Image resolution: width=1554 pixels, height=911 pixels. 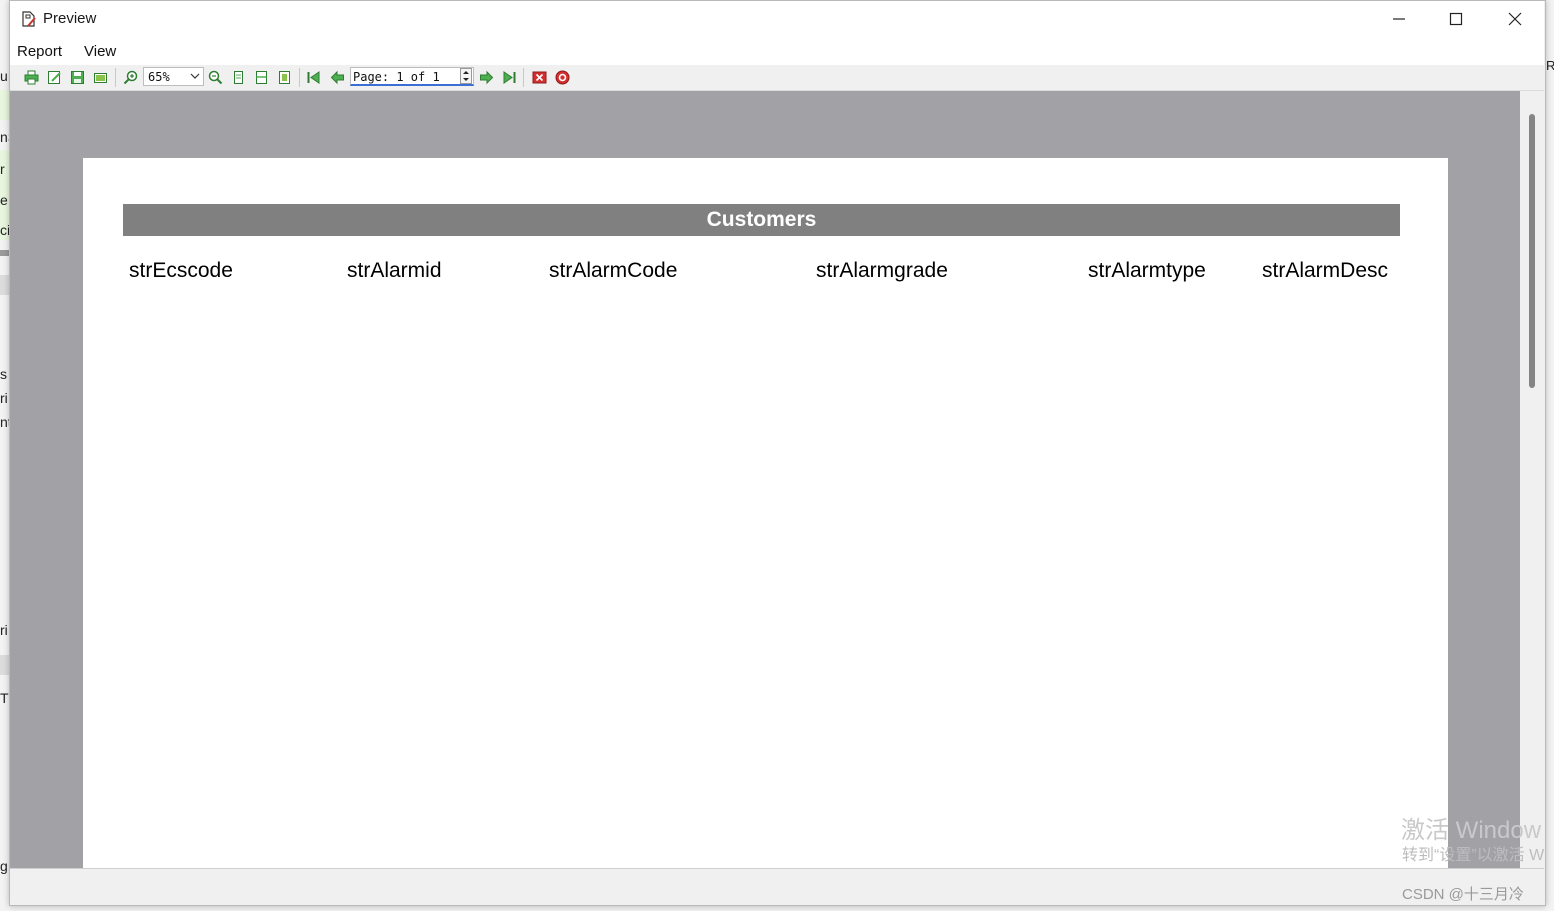 What do you see at coordinates (1471, 830) in the screenshot?
I see `activation-watermark-title: 激活 Window` at bounding box center [1471, 830].